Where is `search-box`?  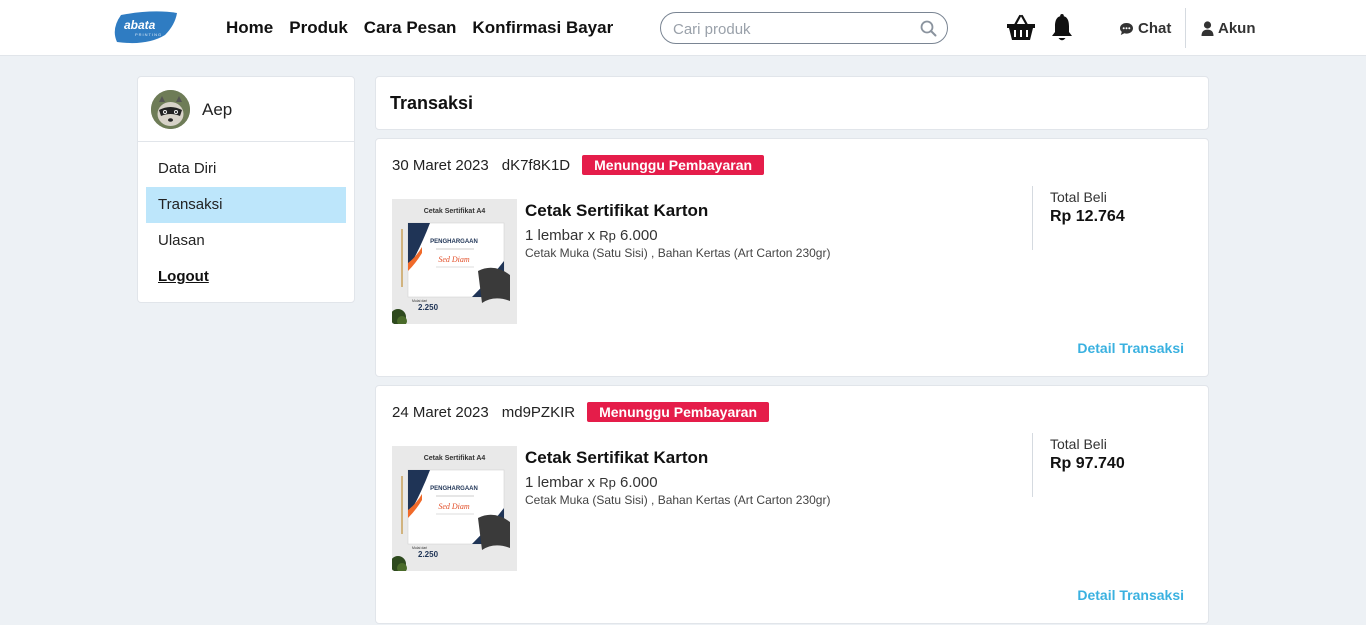
search-box is located at coordinates (804, 28).